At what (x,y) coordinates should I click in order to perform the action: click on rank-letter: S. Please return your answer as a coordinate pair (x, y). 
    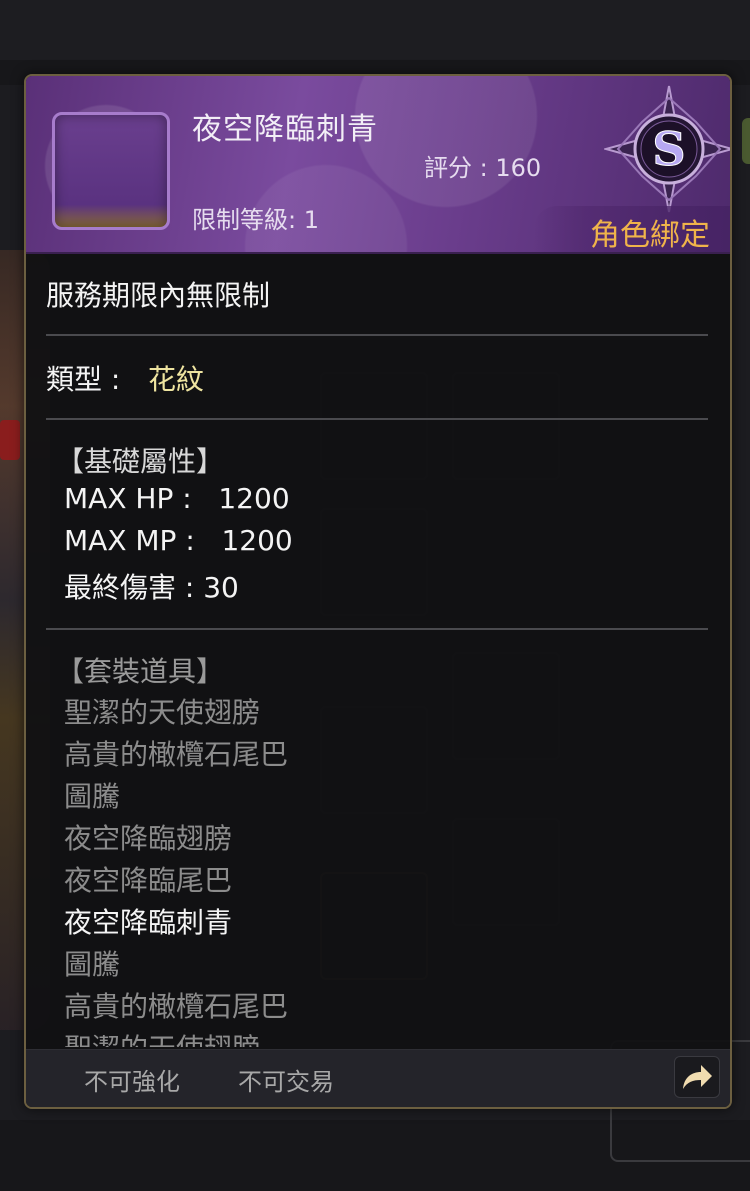
    Looking at the image, I should click on (668, 149).